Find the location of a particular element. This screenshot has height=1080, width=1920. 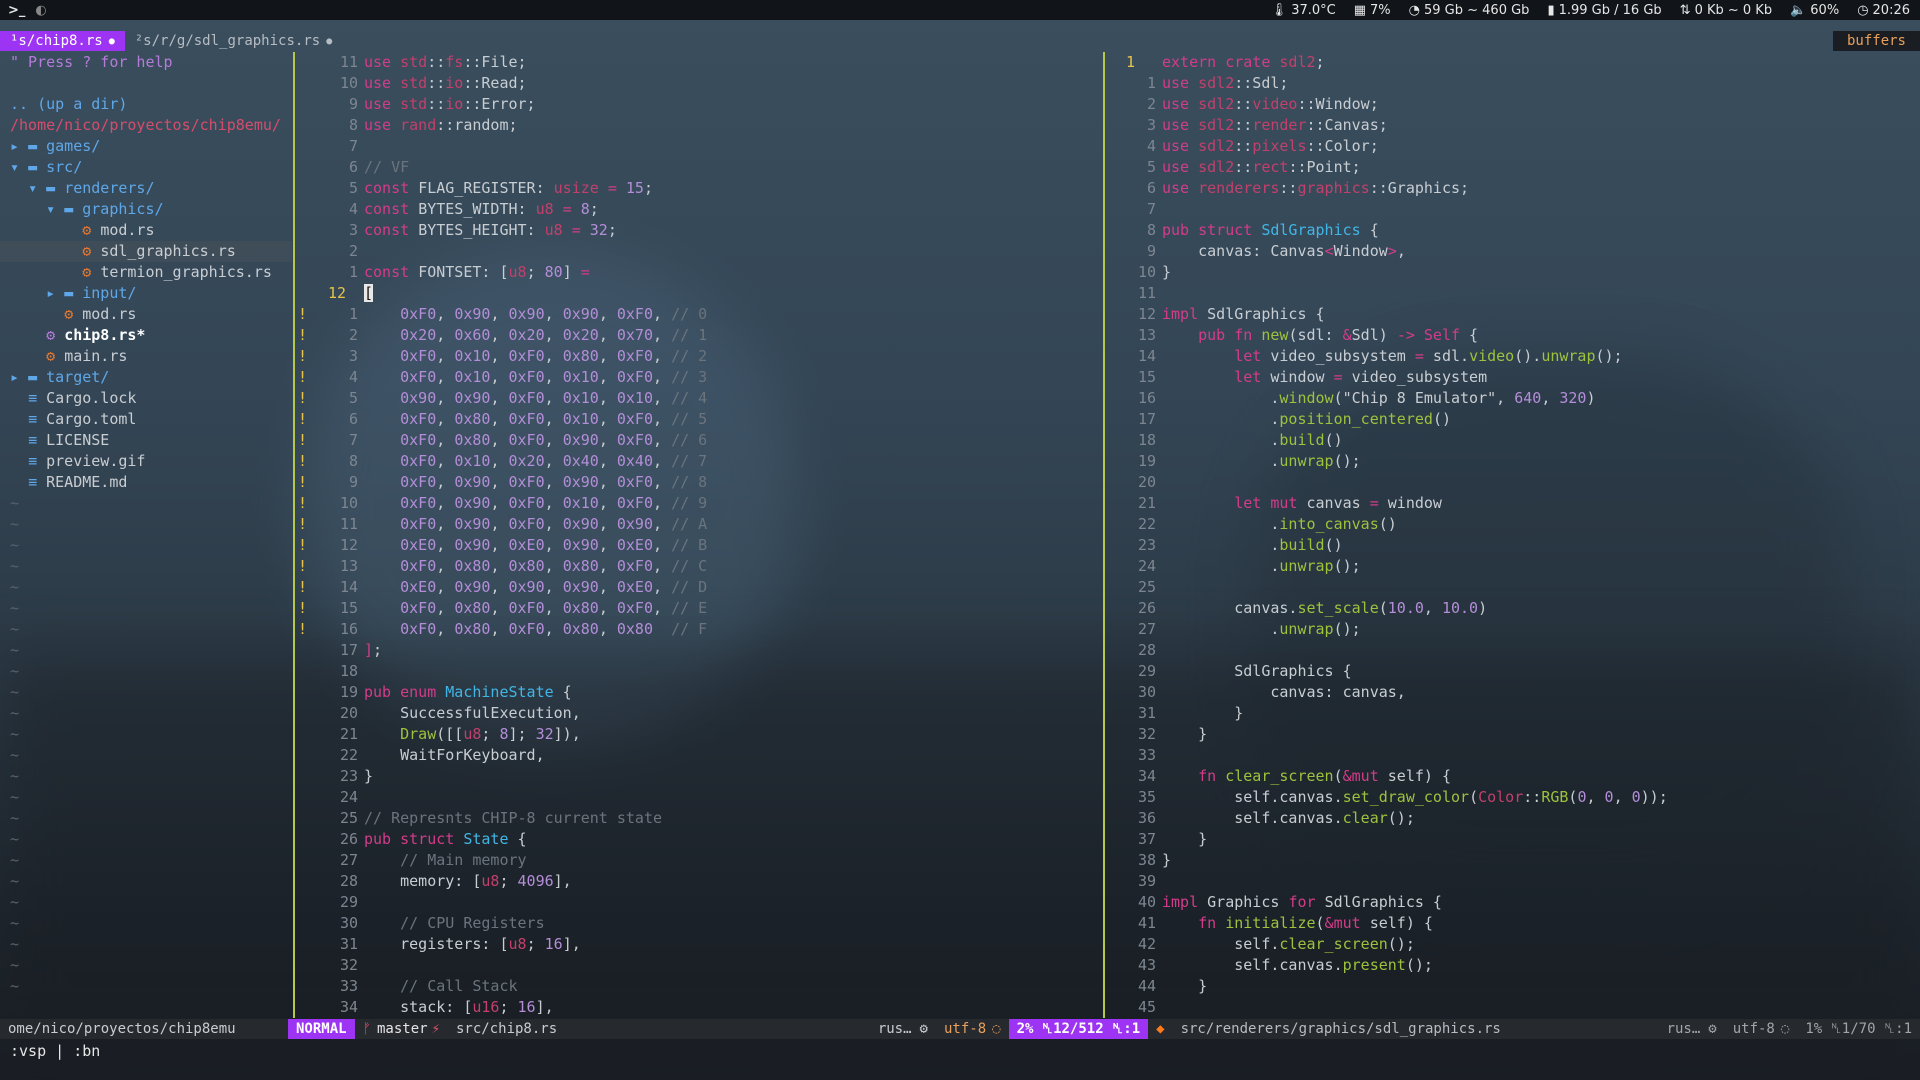

code-line: 4 use sdl2::pixels::Color; is located at coordinates (1514, 146).